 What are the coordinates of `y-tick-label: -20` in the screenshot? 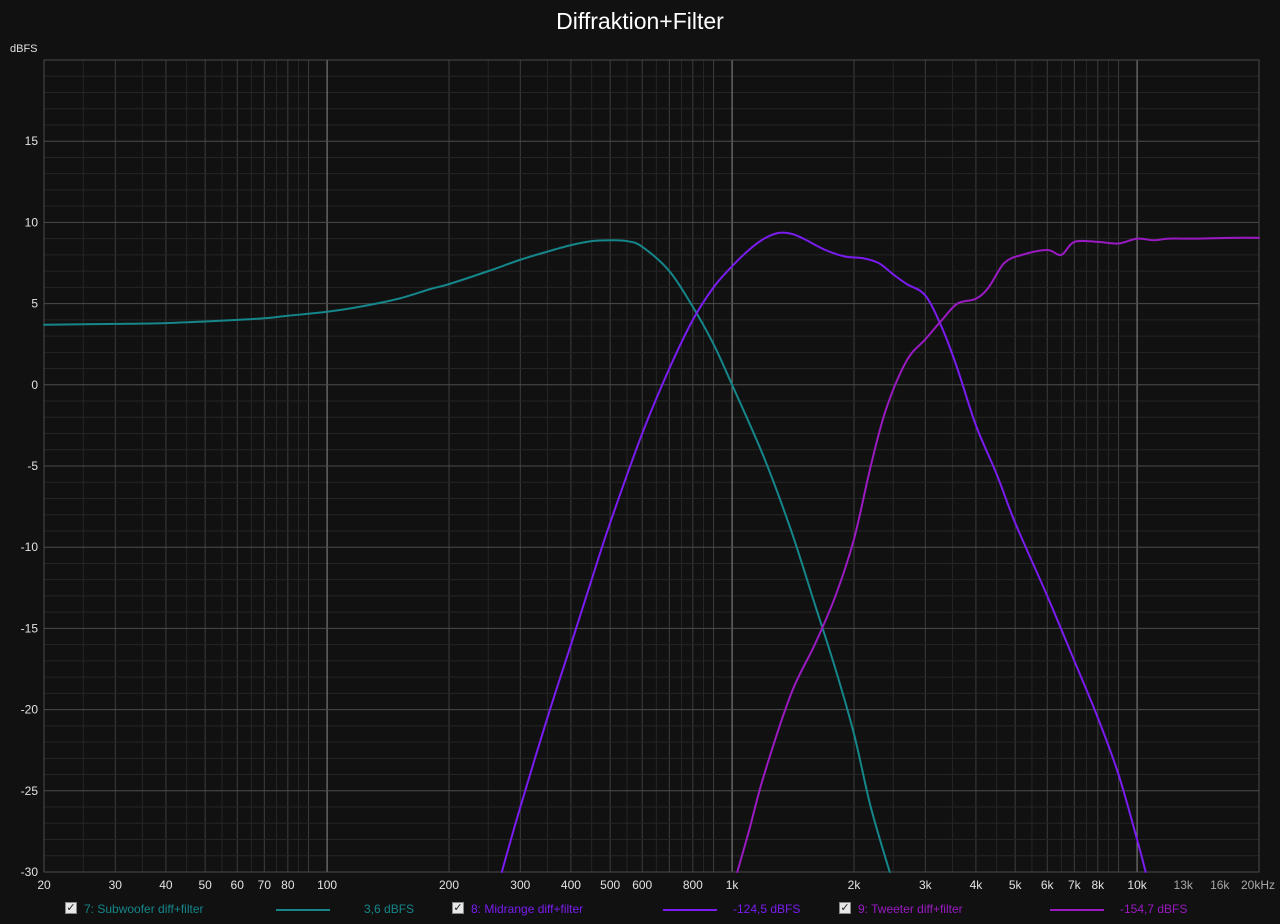 It's located at (30, 710).